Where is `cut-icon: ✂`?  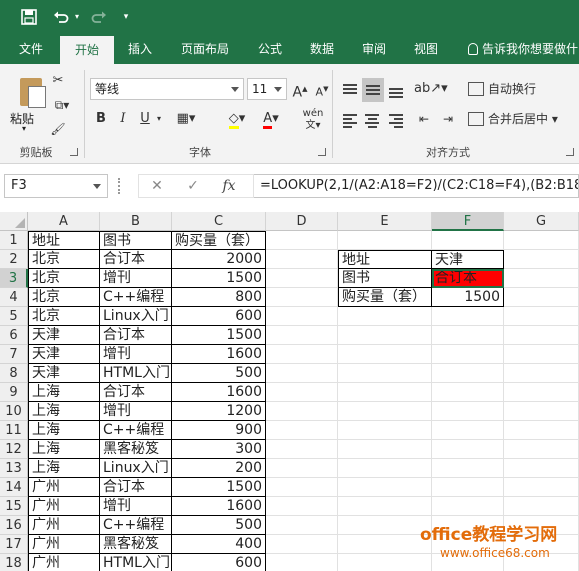
cut-icon: ✂ is located at coordinates (58, 81).